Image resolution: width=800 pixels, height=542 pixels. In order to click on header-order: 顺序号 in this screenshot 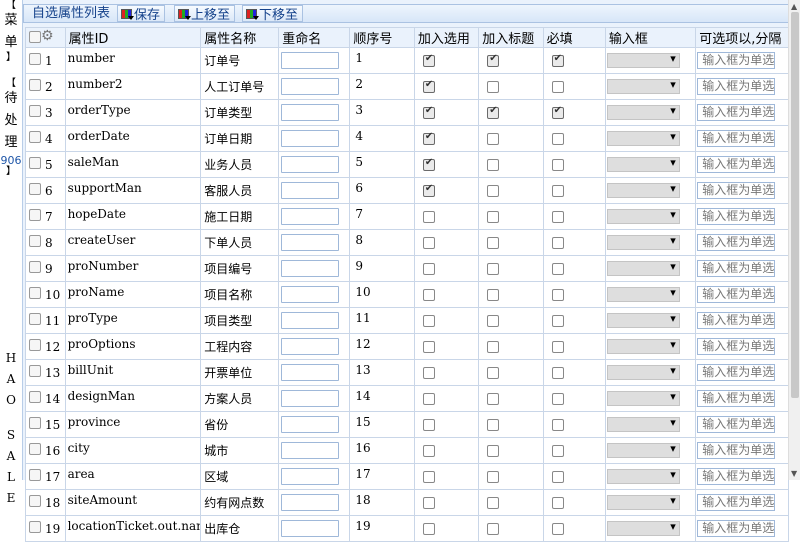, I will do `click(382, 37)`.